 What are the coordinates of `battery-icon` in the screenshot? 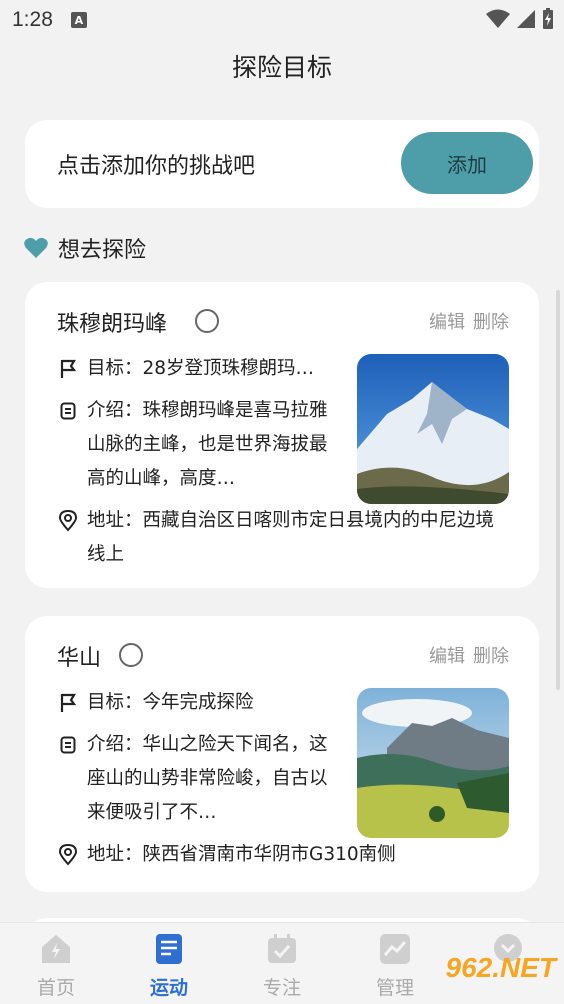 It's located at (548, 18).